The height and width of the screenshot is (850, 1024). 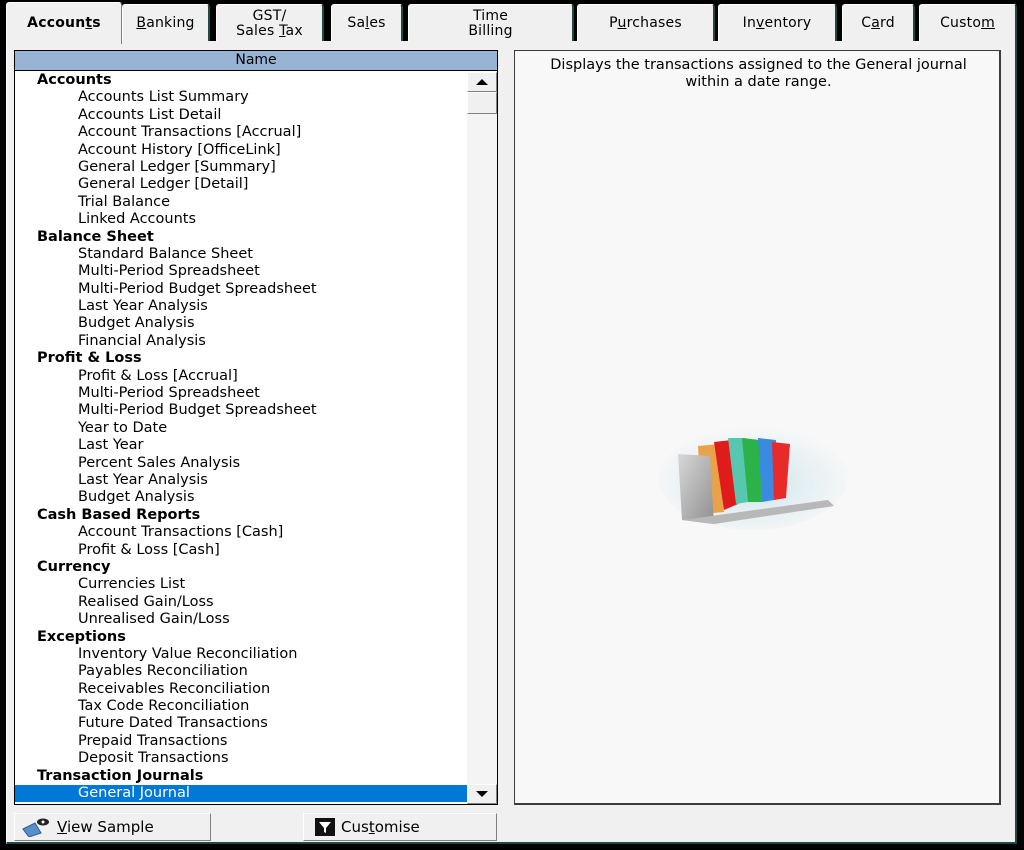 What do you see at coordinates (89, 358) in the screenshot?
I see `list-category: Profit & Loss` at bounding box center [89, 358].